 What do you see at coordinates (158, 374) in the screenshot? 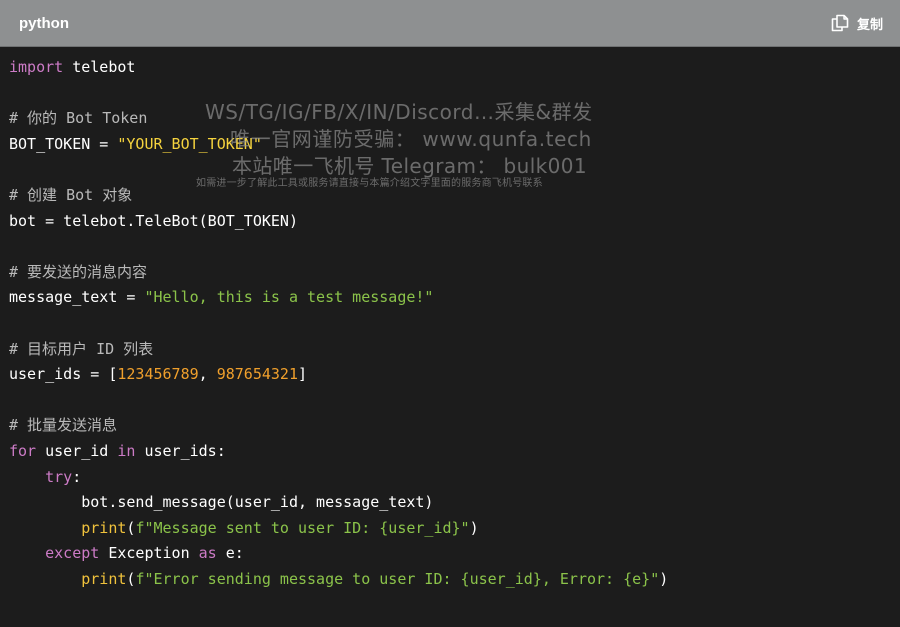
I see `code-token: 123456789` at bounding box center [158, 374].